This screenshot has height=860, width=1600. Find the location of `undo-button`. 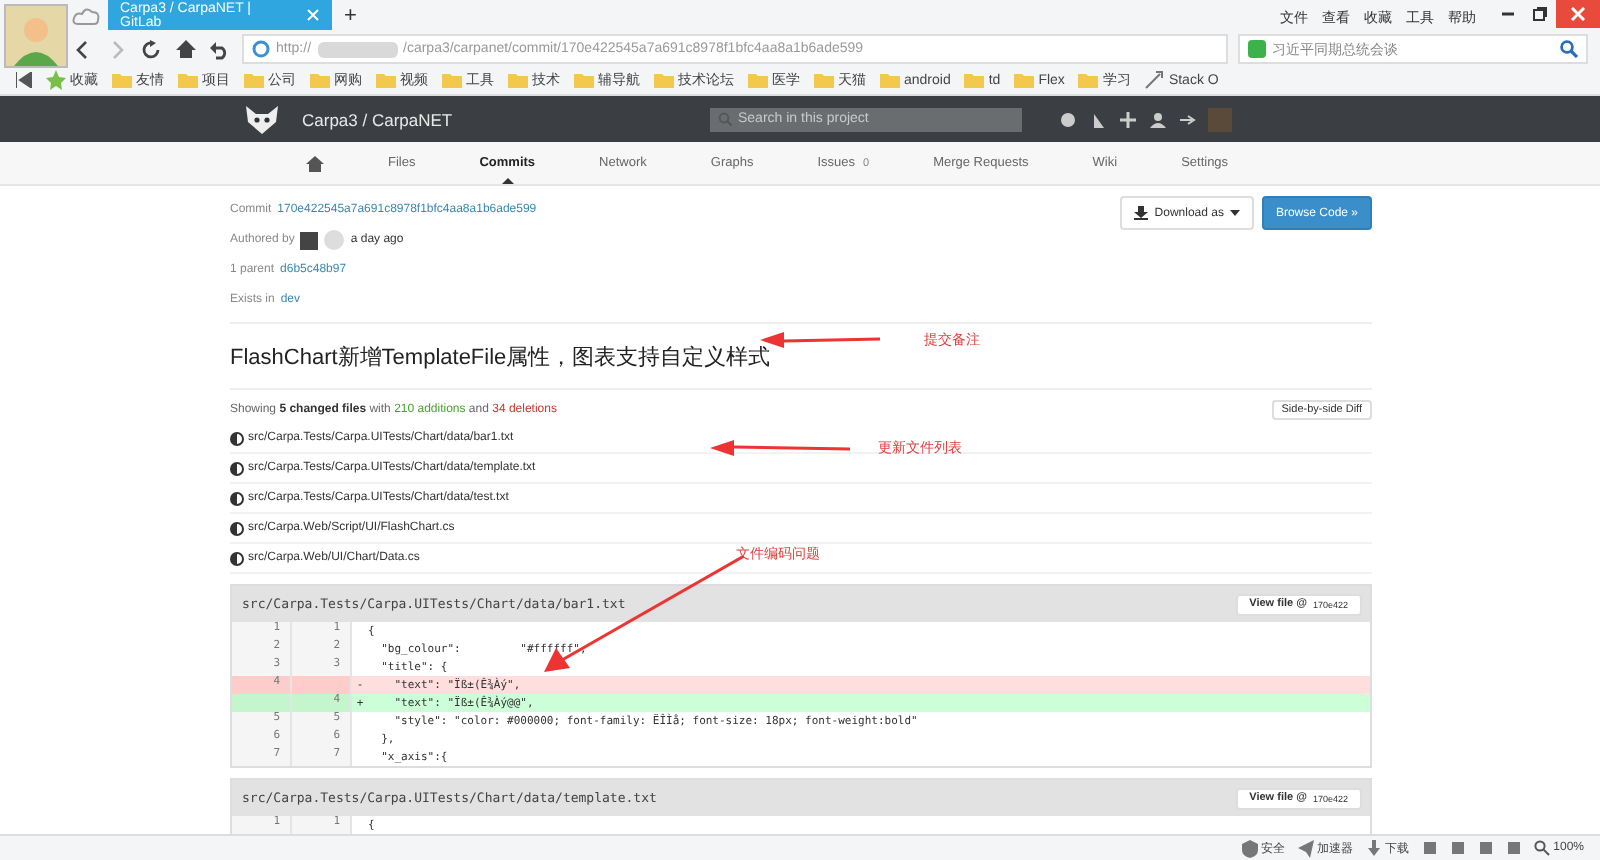

undo-button is located at coordinates (220, 49).